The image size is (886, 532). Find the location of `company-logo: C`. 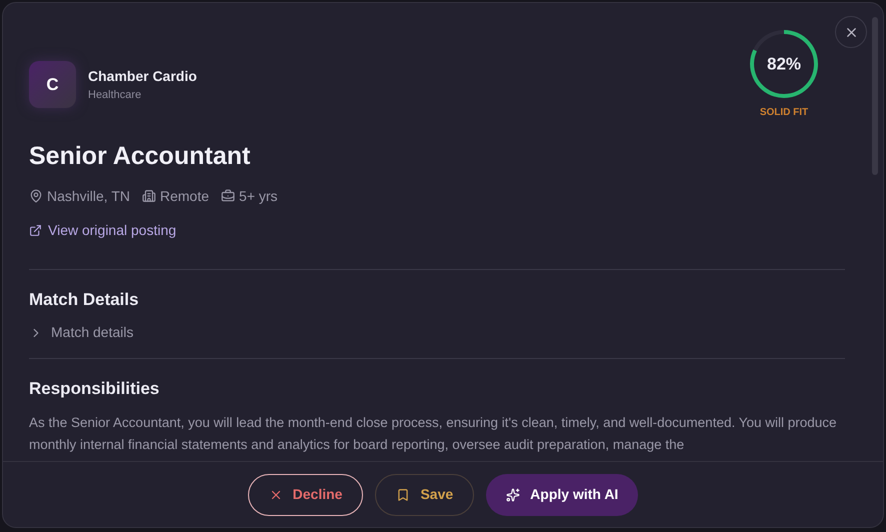

company-logo: C is located at coordinates (52, 84).